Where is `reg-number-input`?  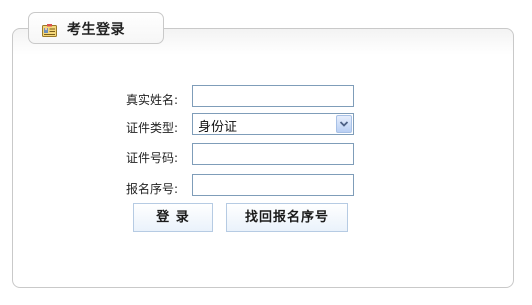 reg-number-input is located at coordinates (273, 185).